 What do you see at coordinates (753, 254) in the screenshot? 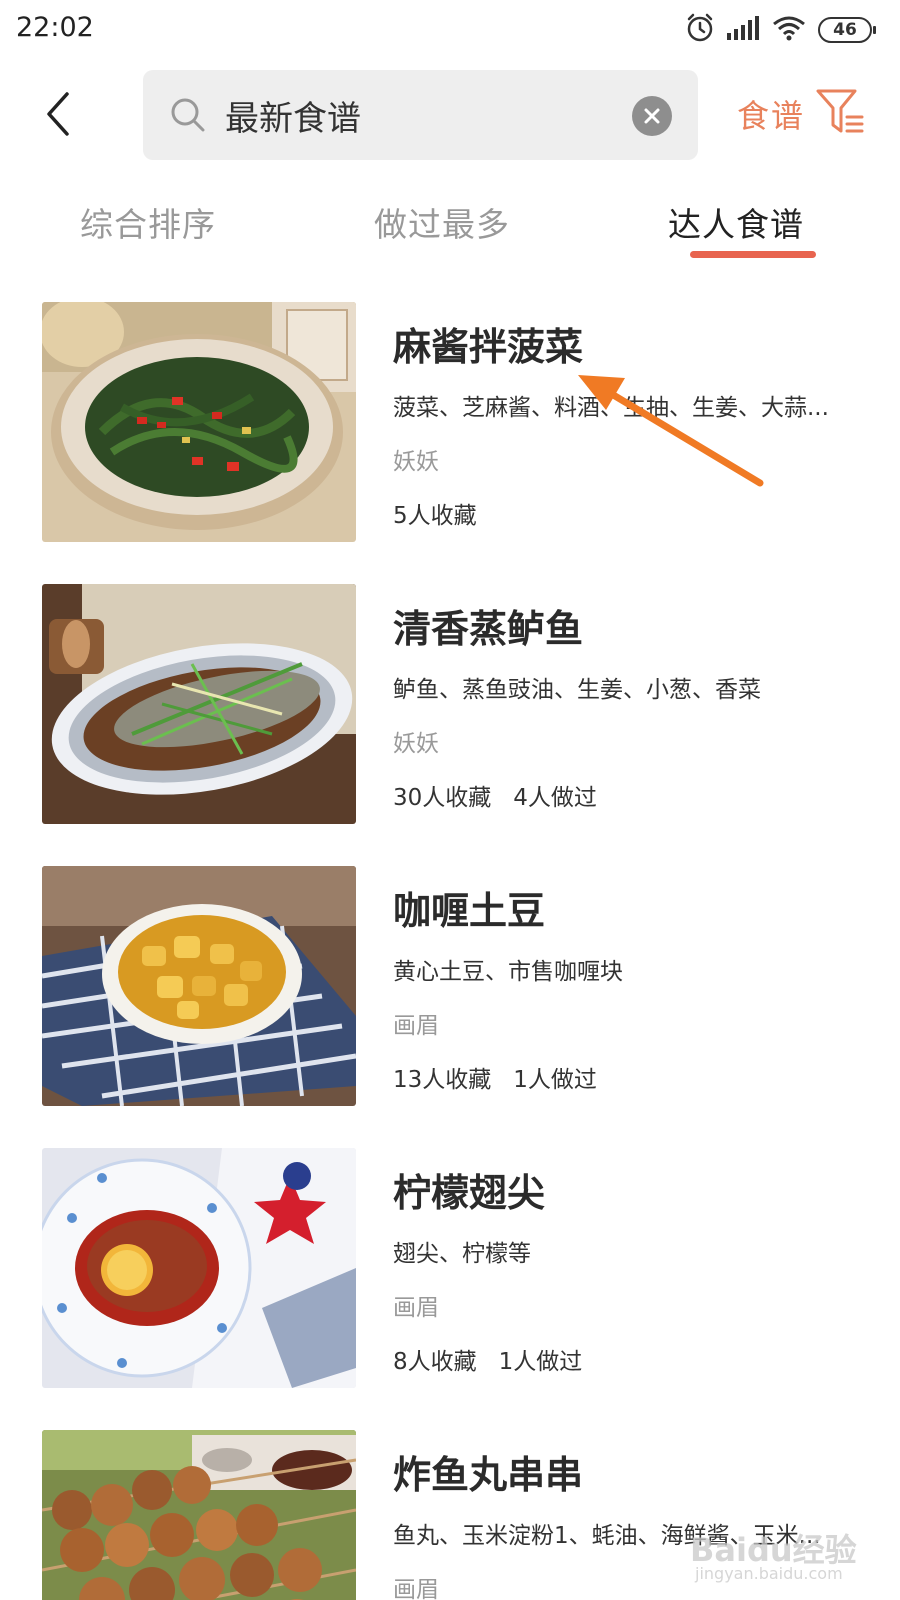
I see `active-tab-indicator` at bounding box center [753, 254].